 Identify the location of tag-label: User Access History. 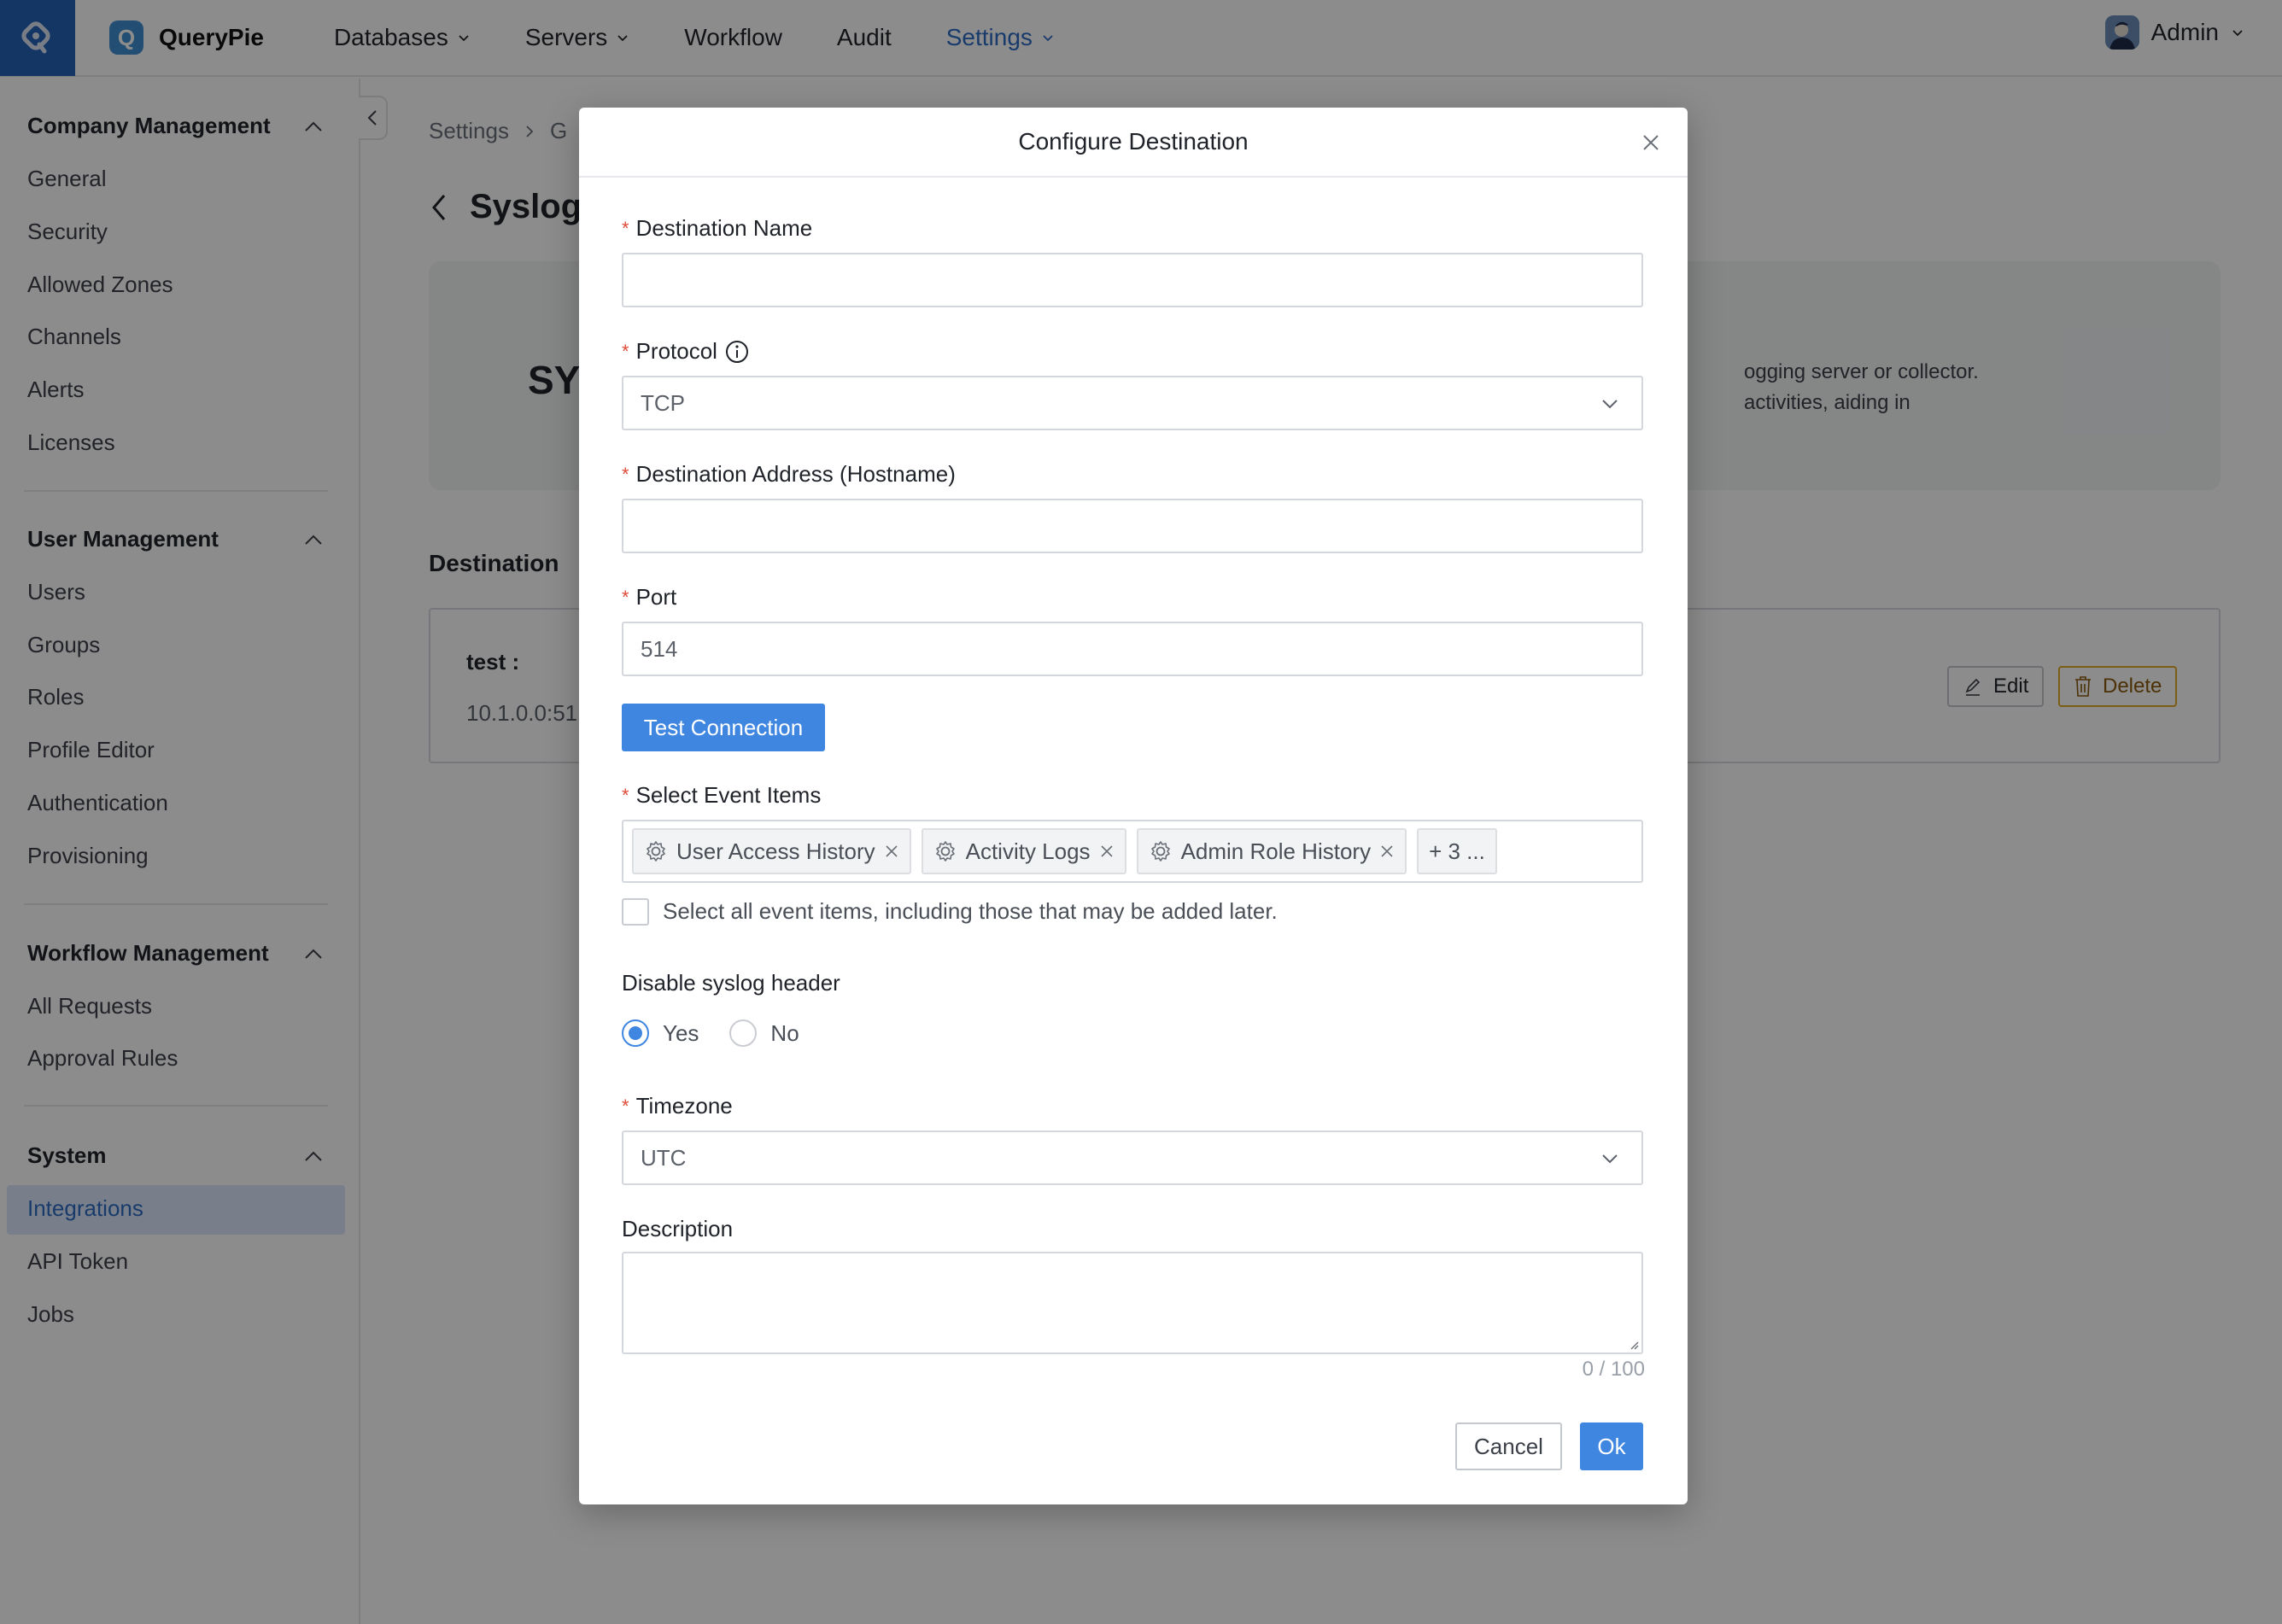
(775, 851).